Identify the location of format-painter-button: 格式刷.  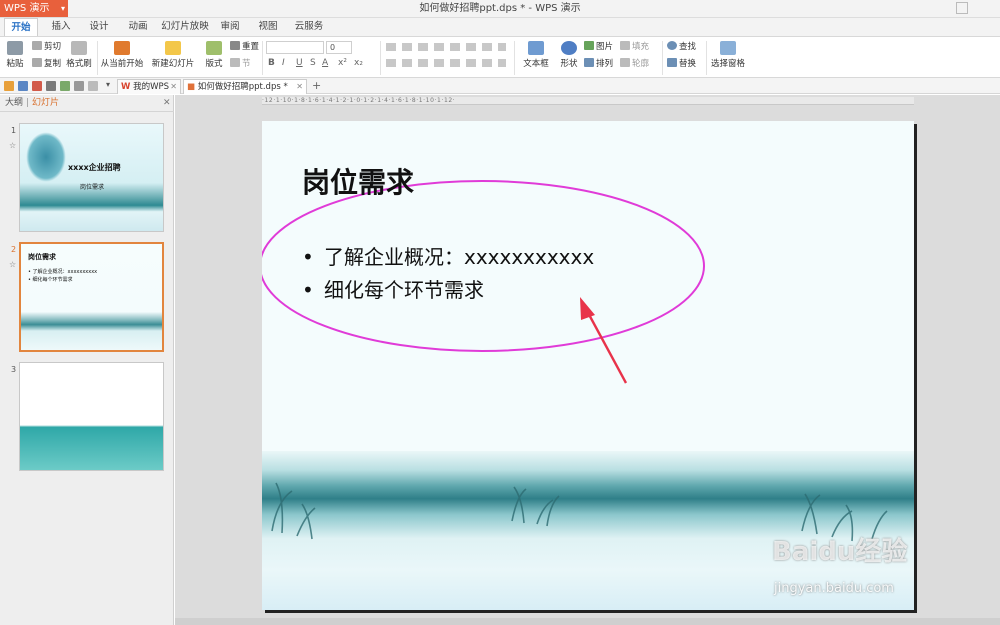
(79, 55).